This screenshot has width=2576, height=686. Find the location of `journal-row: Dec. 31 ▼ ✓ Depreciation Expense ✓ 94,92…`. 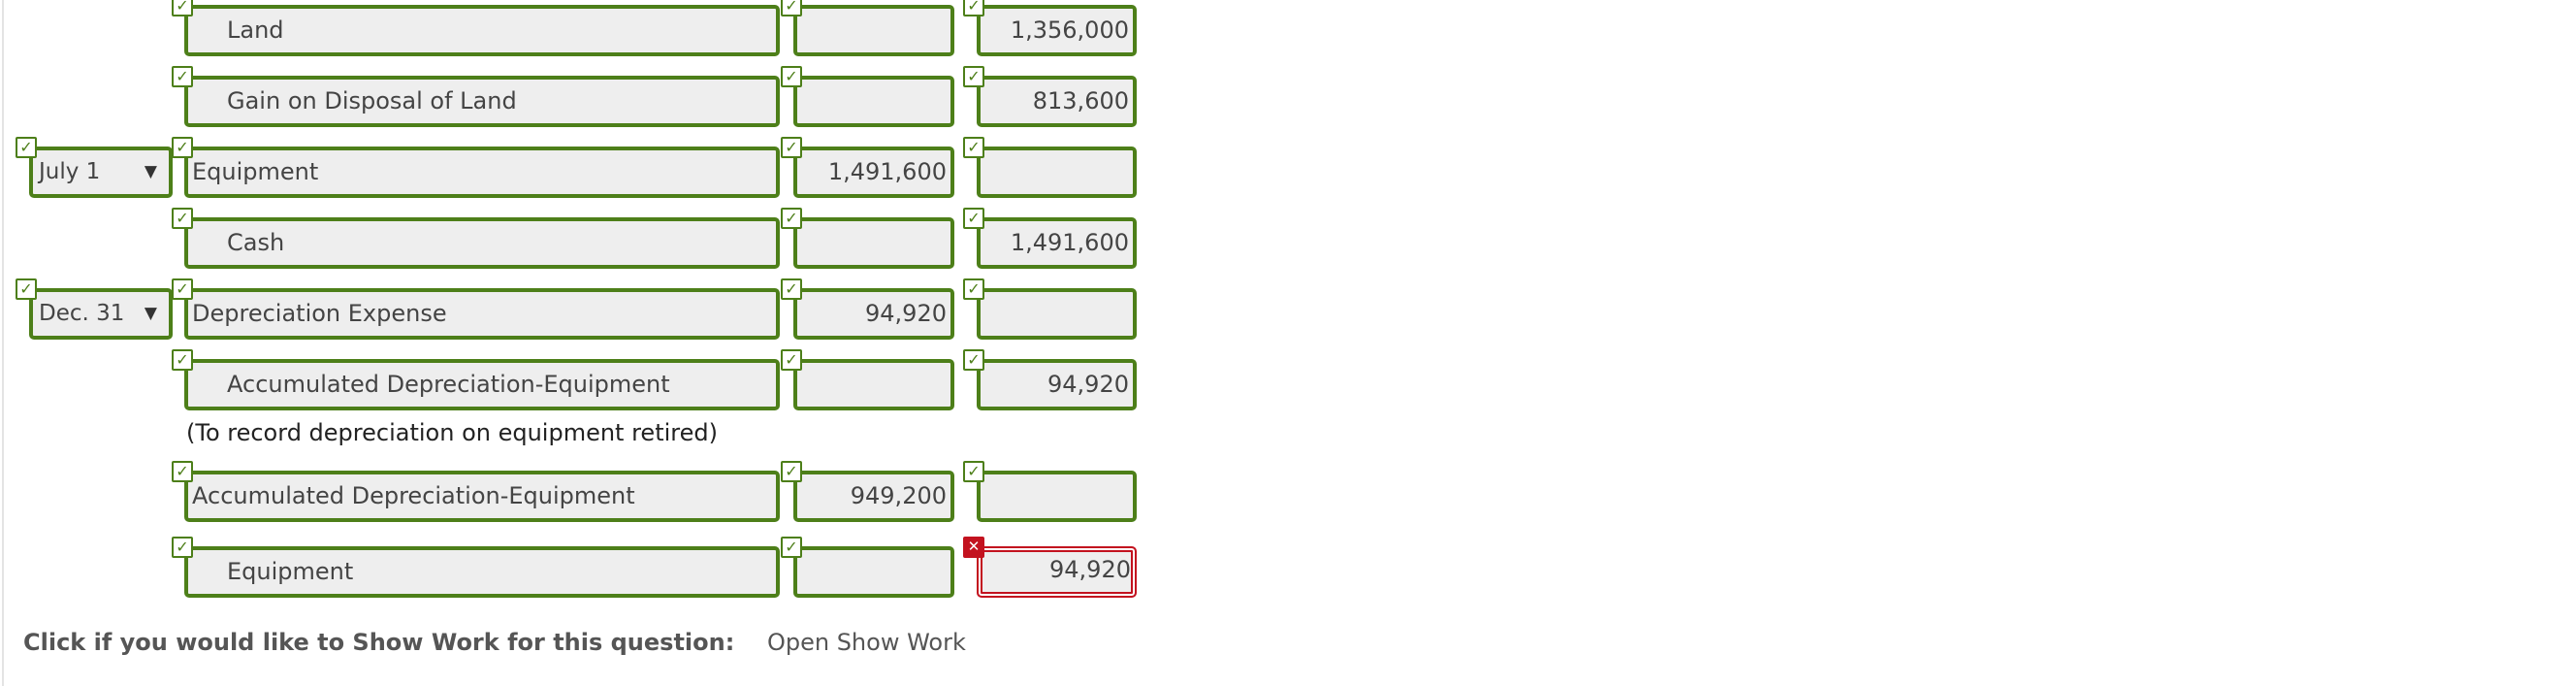

journal-row: Dec. 31 ▼ ✓ Depreciation Expense ✓ 94,92… is located at coordinates (582, 309).